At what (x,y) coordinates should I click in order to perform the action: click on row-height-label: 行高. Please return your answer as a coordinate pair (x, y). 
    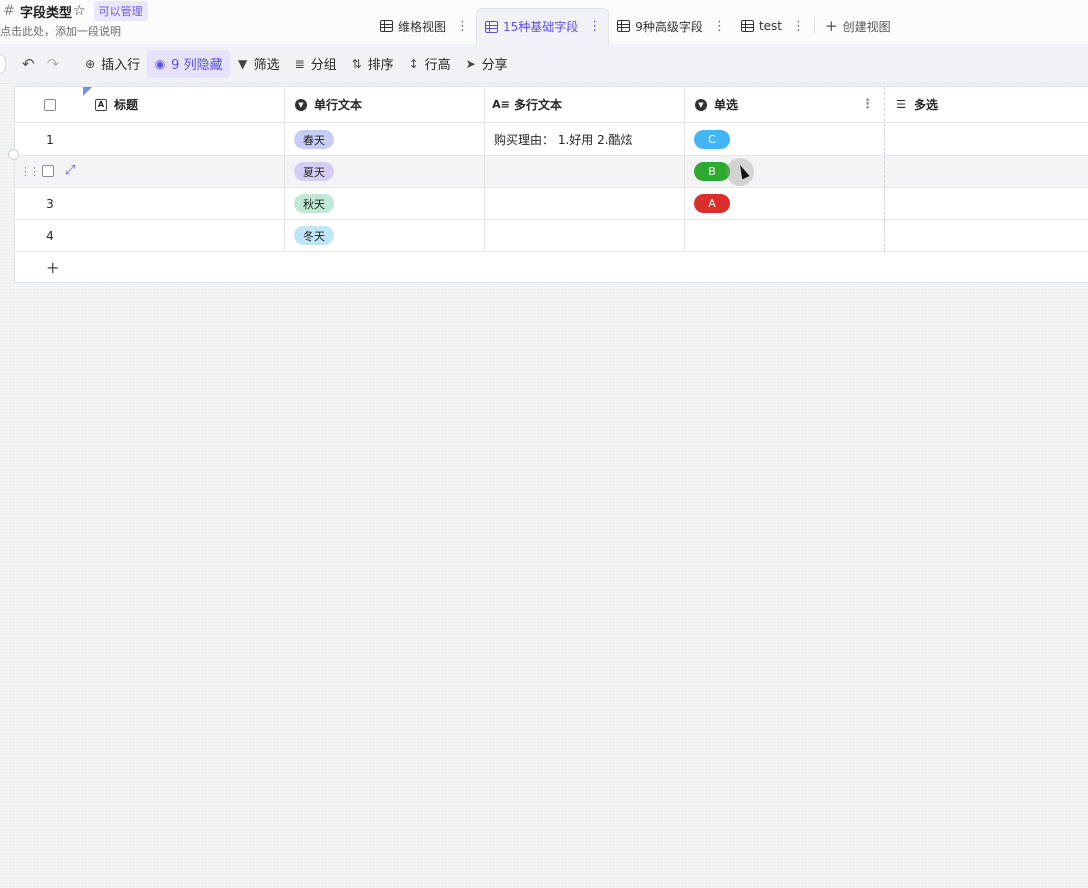
    Looking at the image, I should click on (437, 65).